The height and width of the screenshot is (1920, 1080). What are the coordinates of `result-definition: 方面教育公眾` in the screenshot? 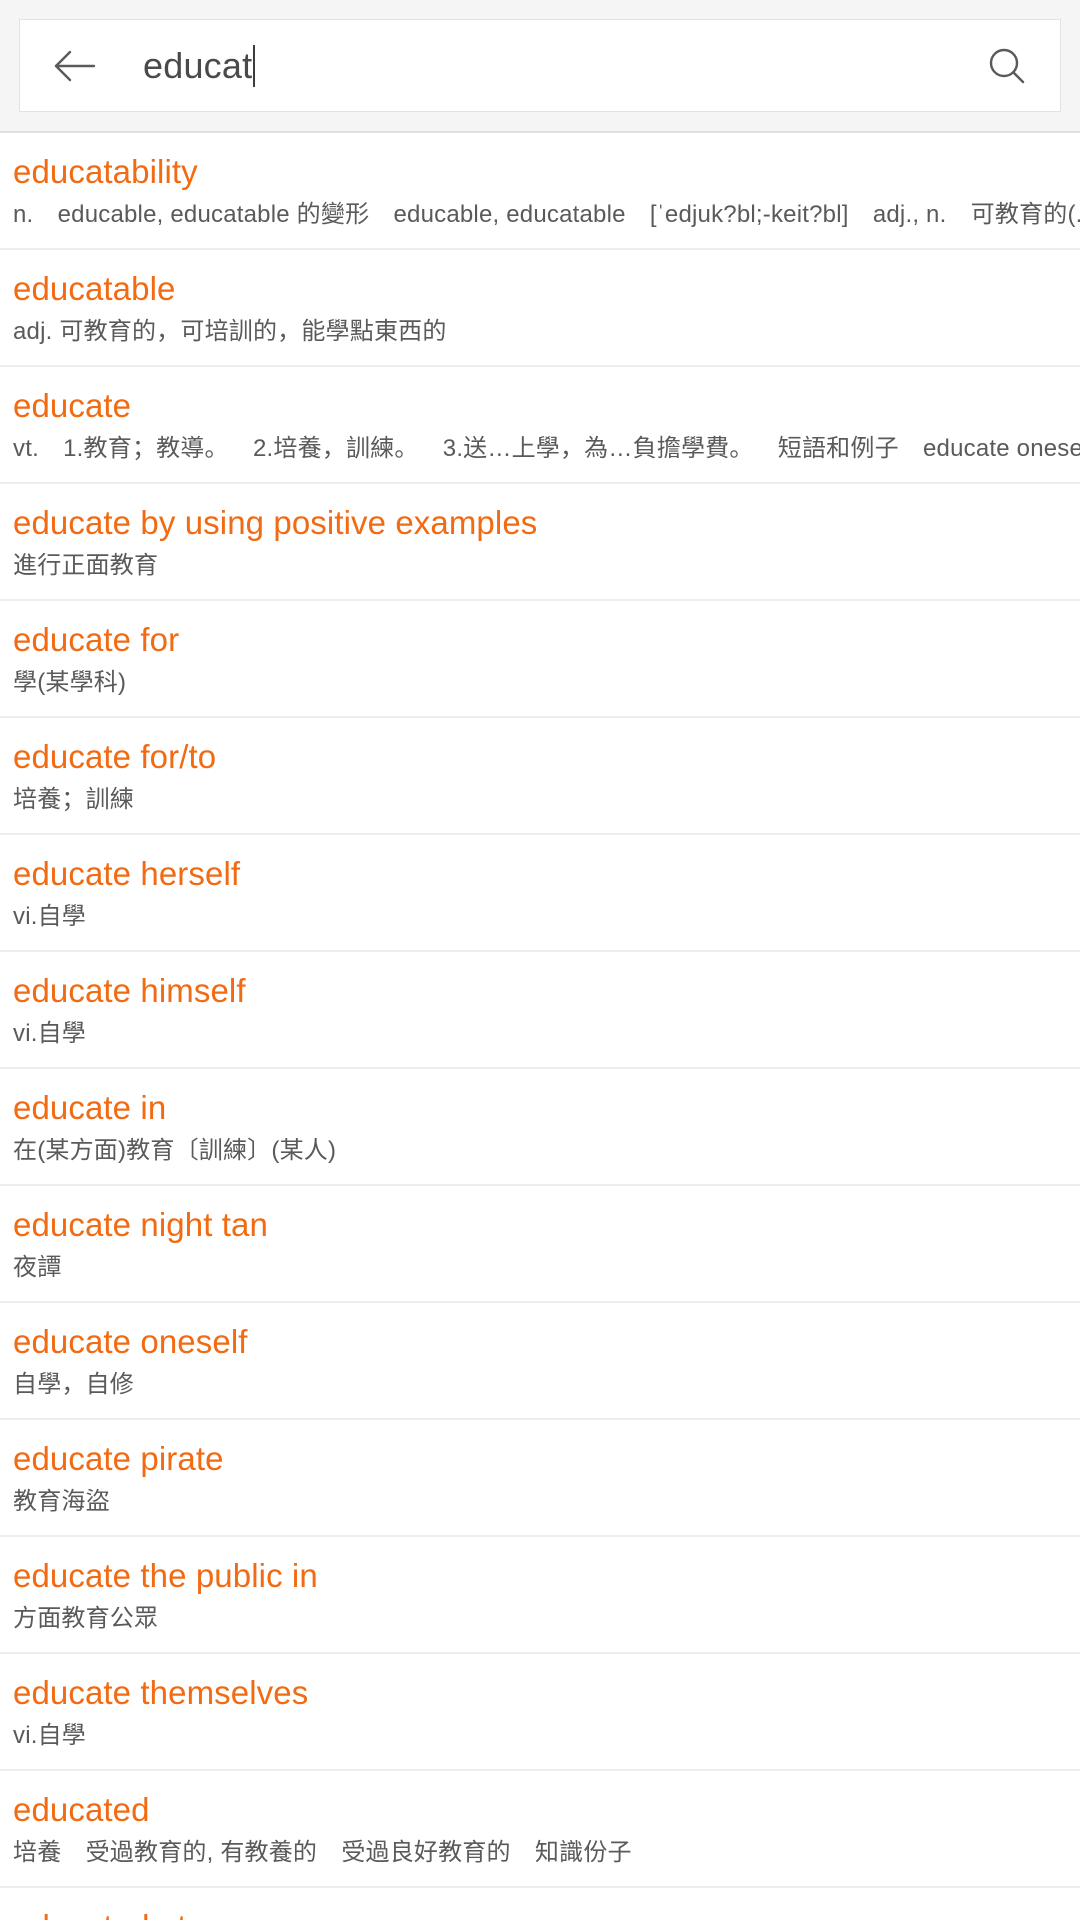 It's located at (86, 1618).